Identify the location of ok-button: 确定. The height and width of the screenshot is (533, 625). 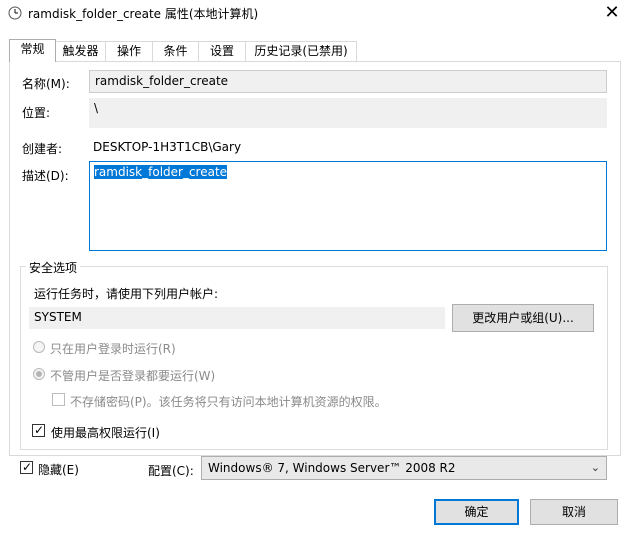
(476, 512).